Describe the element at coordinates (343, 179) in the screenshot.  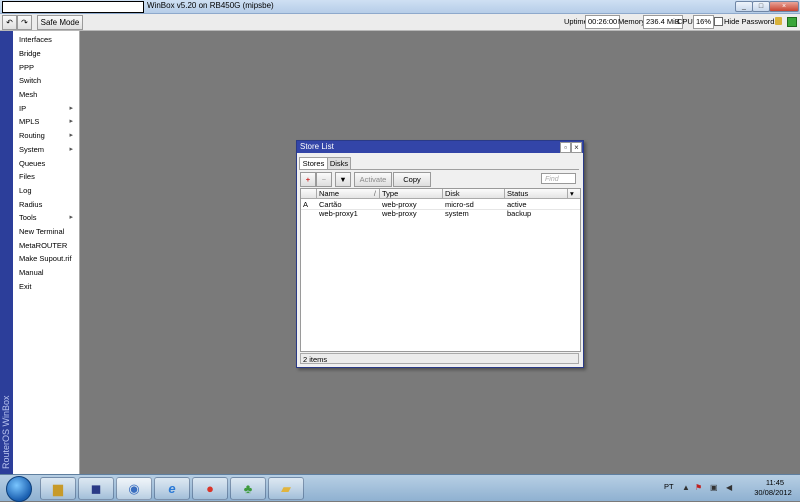
I see `filter-icon: ▼` at that location.